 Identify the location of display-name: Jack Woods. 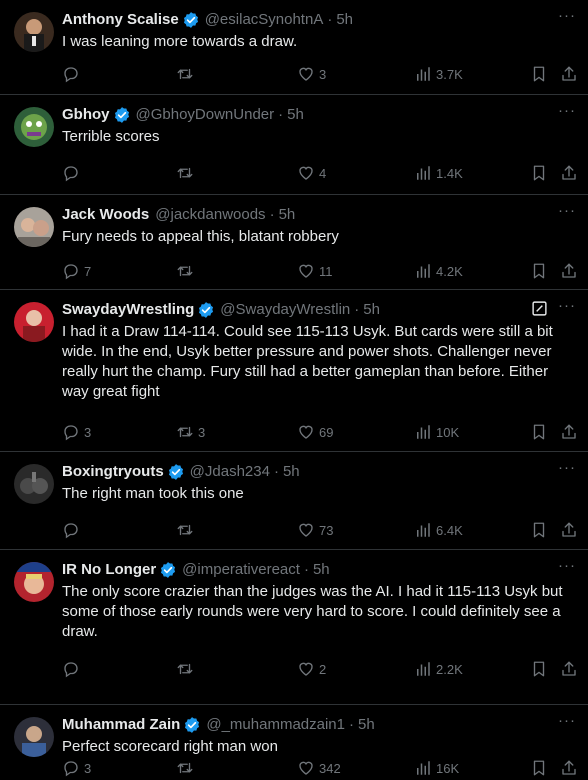
(105, 215).